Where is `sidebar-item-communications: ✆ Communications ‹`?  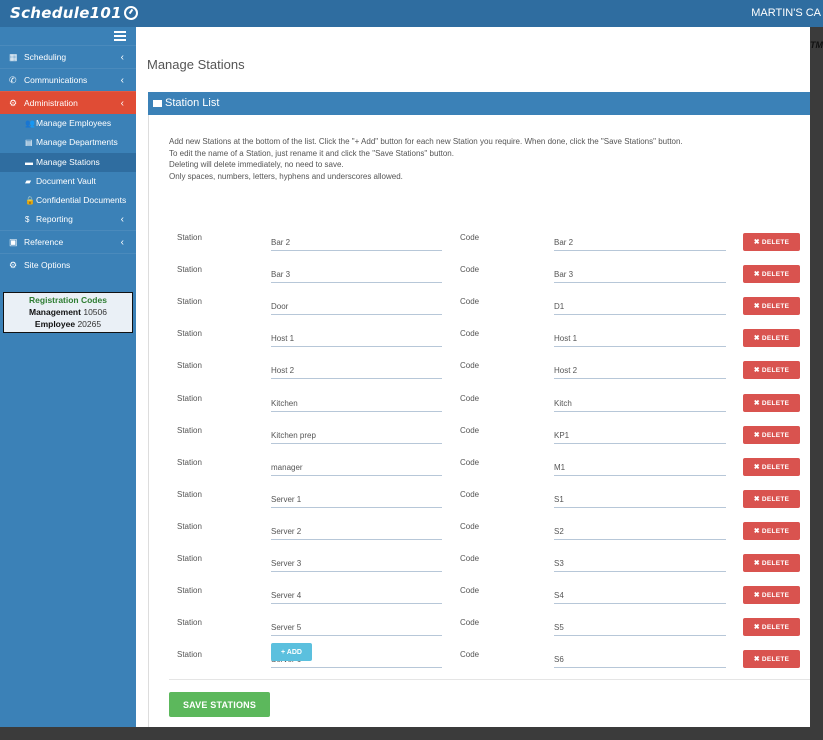
sidebar-item-communications: ✆ Communications ‹ is located at coordinates (68, 79).